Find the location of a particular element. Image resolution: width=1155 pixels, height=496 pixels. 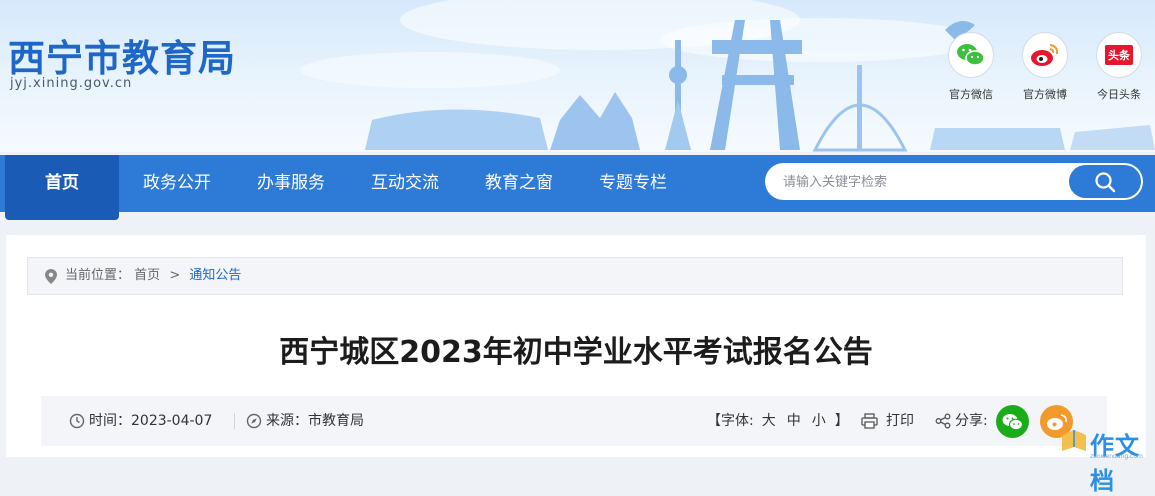

share-wechat-button is located at coordinates (1012, 421).